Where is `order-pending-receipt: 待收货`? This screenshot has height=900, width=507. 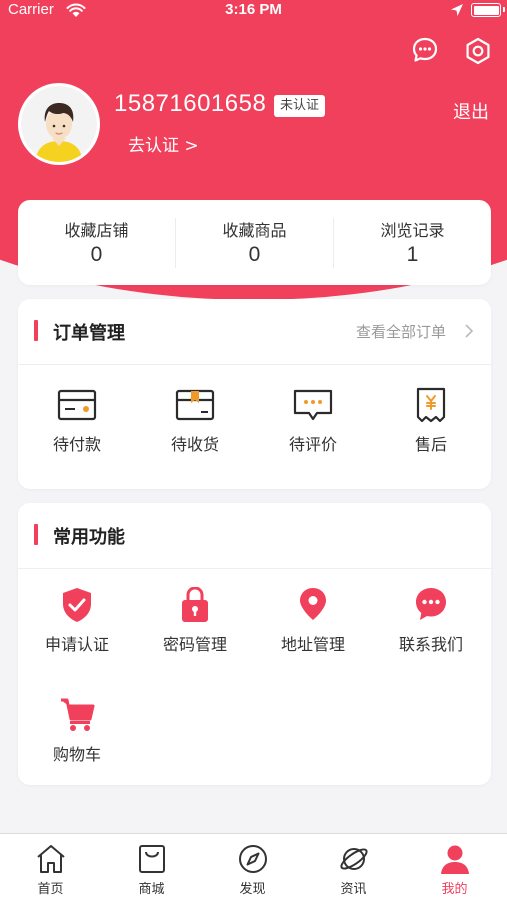 order-pending-receipt: 待收货 is located at coordinates (195, 427).